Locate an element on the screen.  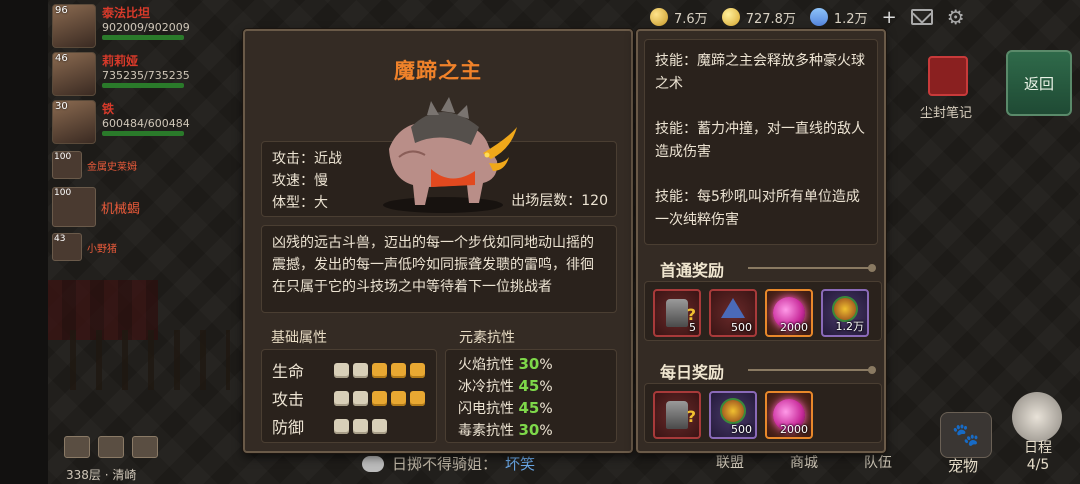
bag-icon is located at coordinates (111, 447).